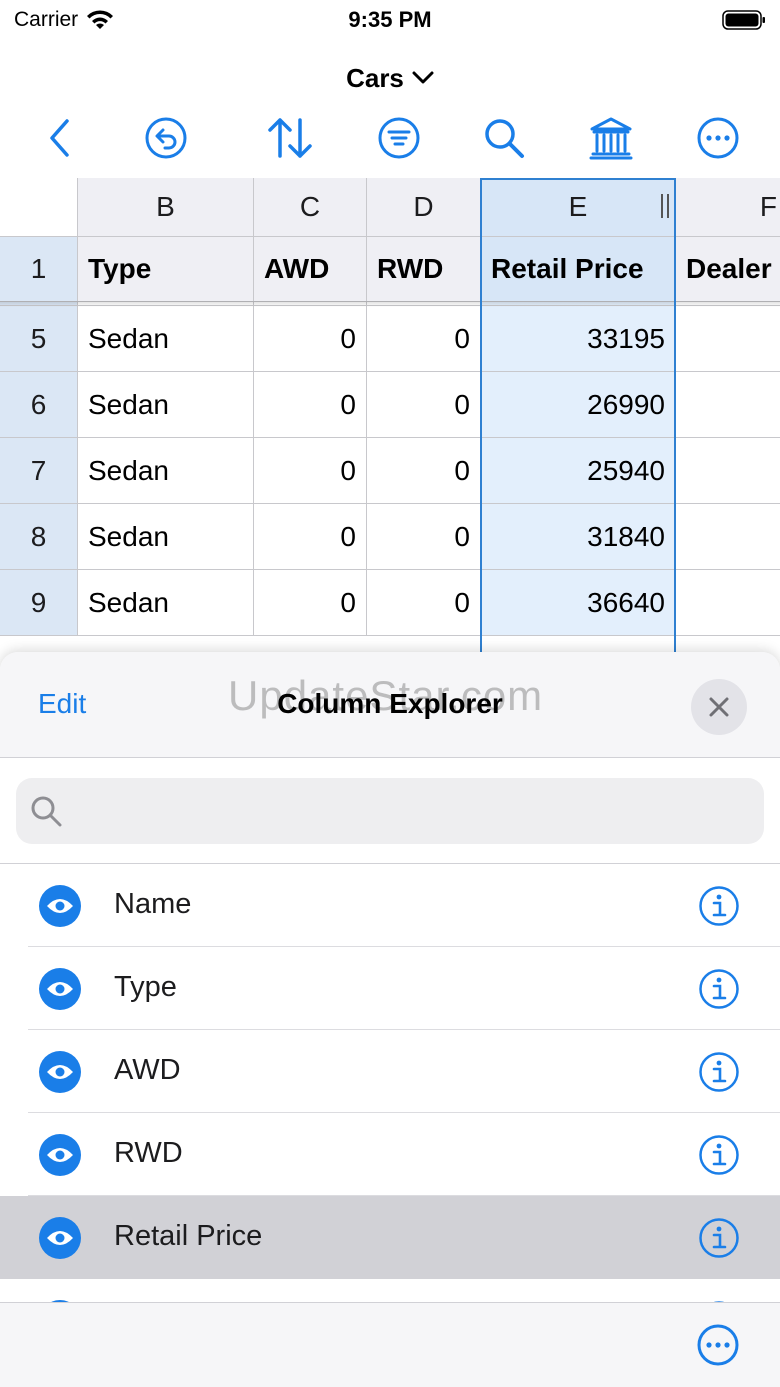 This screenshot has height=1387, width=780. I want to click on list-item-label: Retail Price, so click(188, 1236).